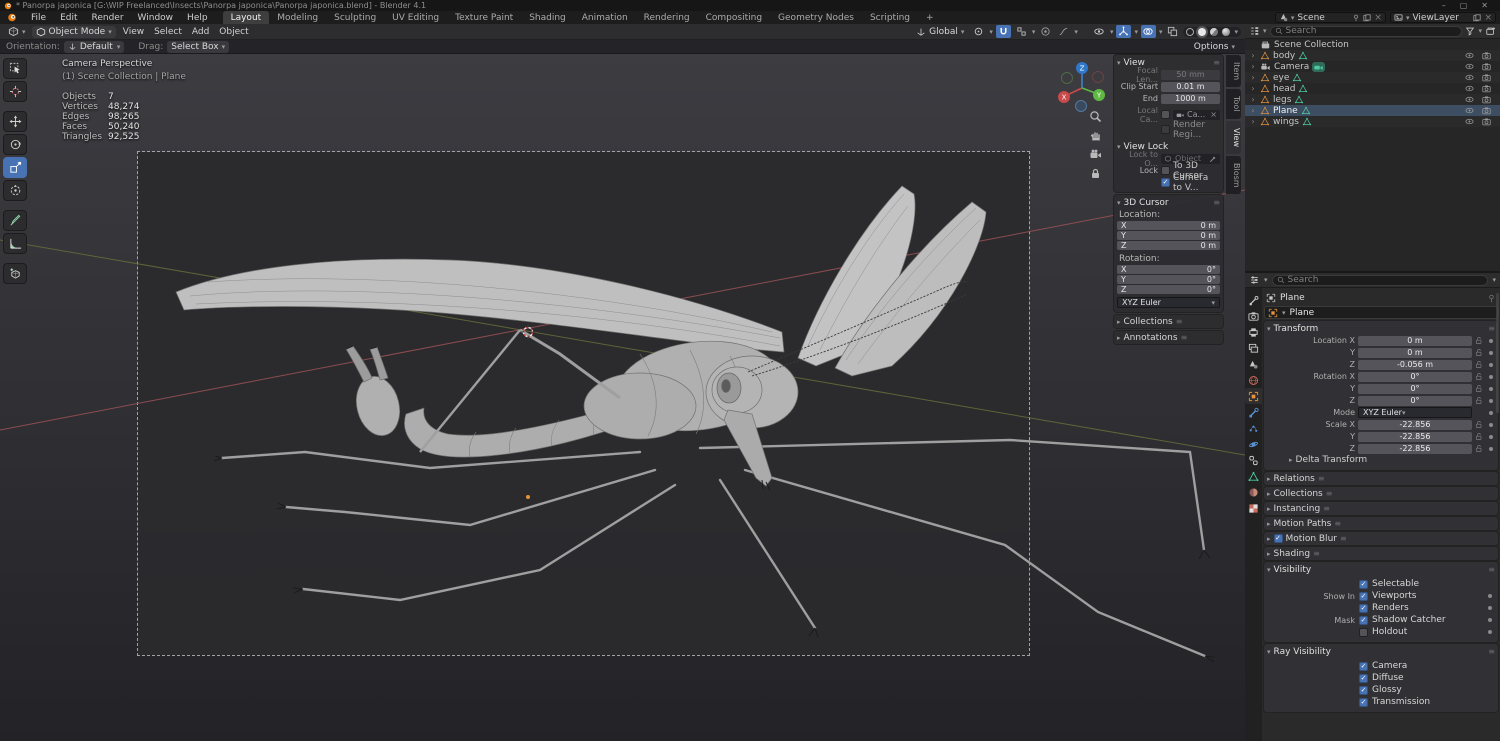 The height and width of the screenshot is (741, 1500). I want to click on breadcrumb-label: Plane, so click(1292, 298).